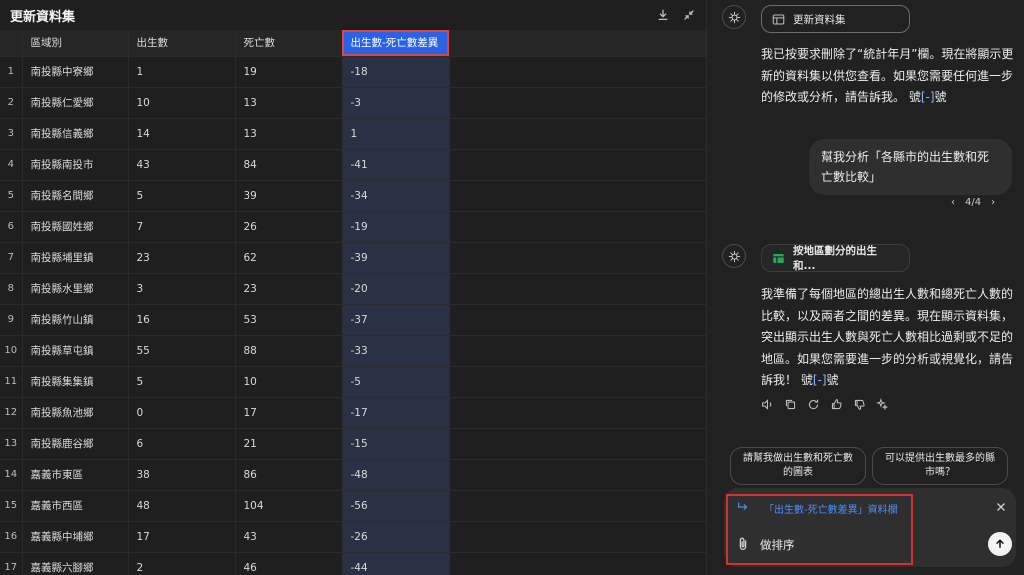 Image resolution: width=1024 pixels, height=575 pixels. Describe the element at coordinates (832, 380) in the screenshot. I see `assistant-message-2-tail: 號` at that location.